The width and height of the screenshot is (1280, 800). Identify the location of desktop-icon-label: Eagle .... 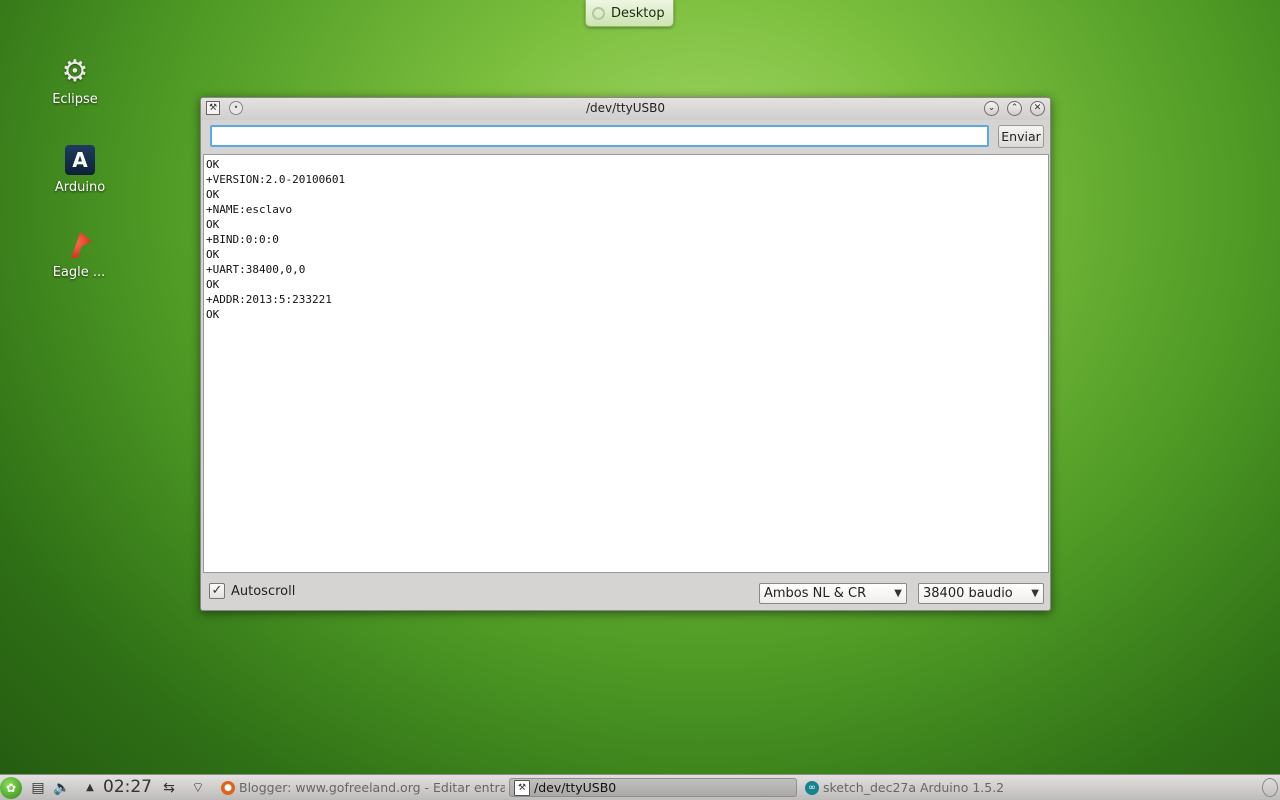
(79, 272).